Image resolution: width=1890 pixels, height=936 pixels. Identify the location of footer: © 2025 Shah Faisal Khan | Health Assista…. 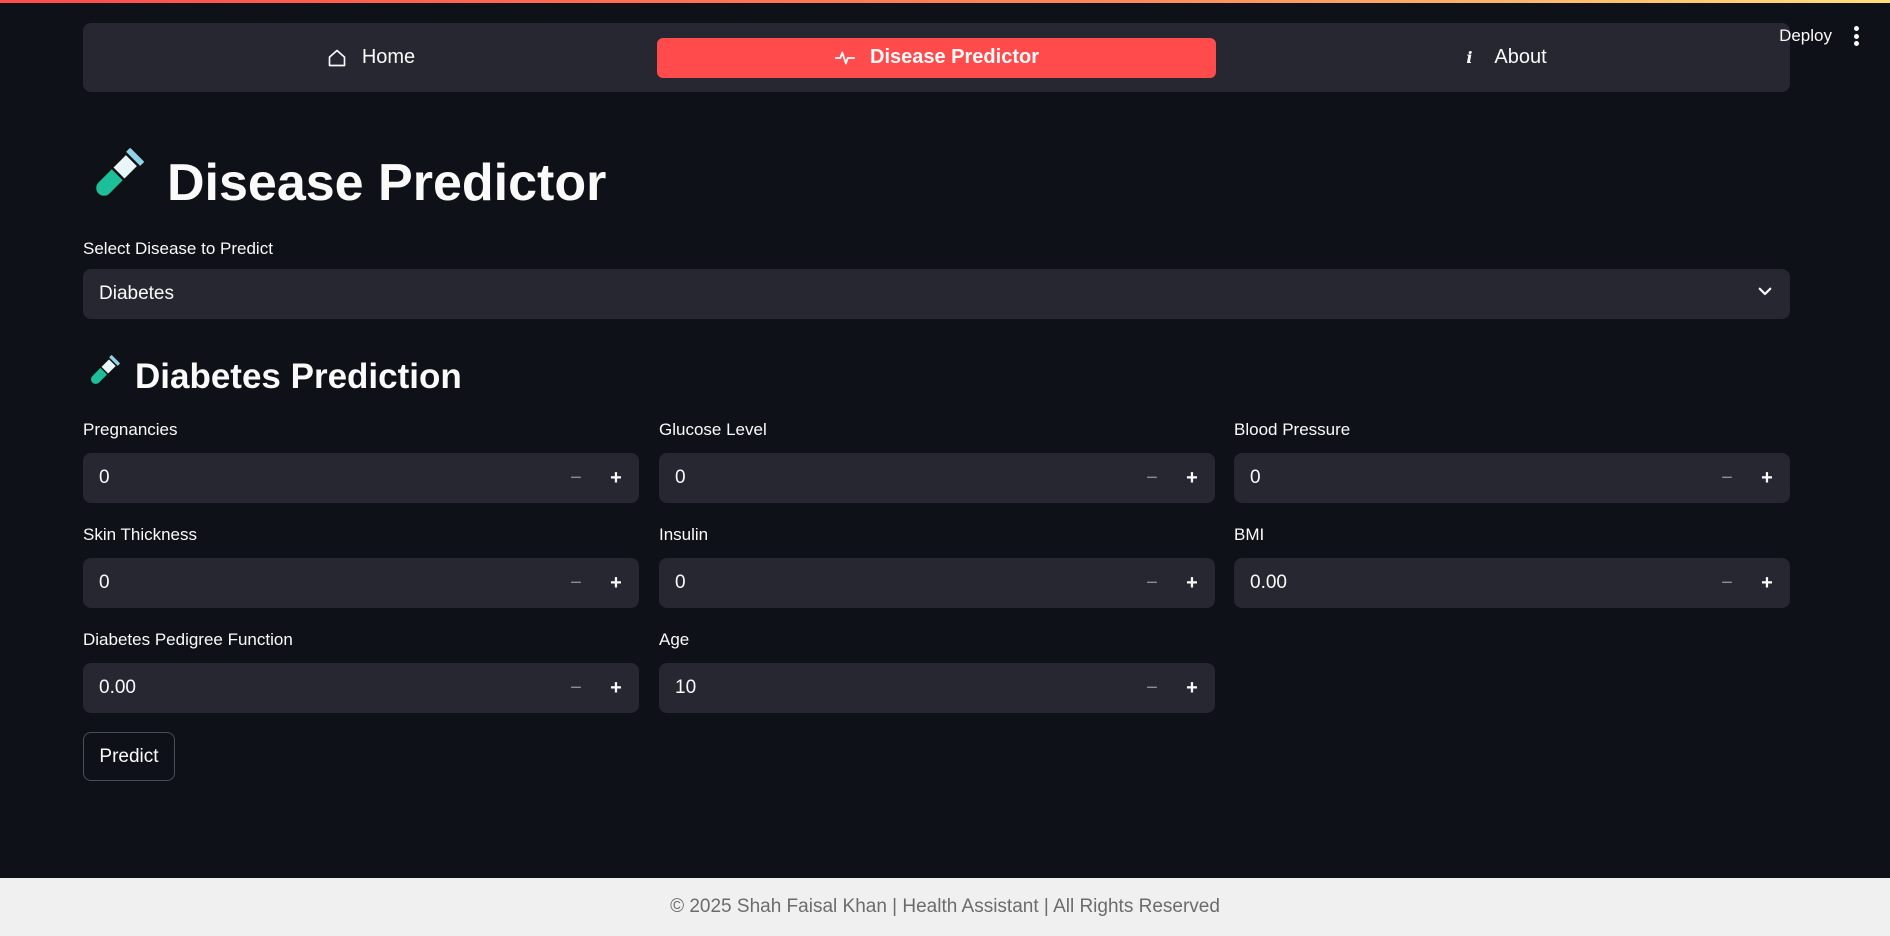
(945, 907).